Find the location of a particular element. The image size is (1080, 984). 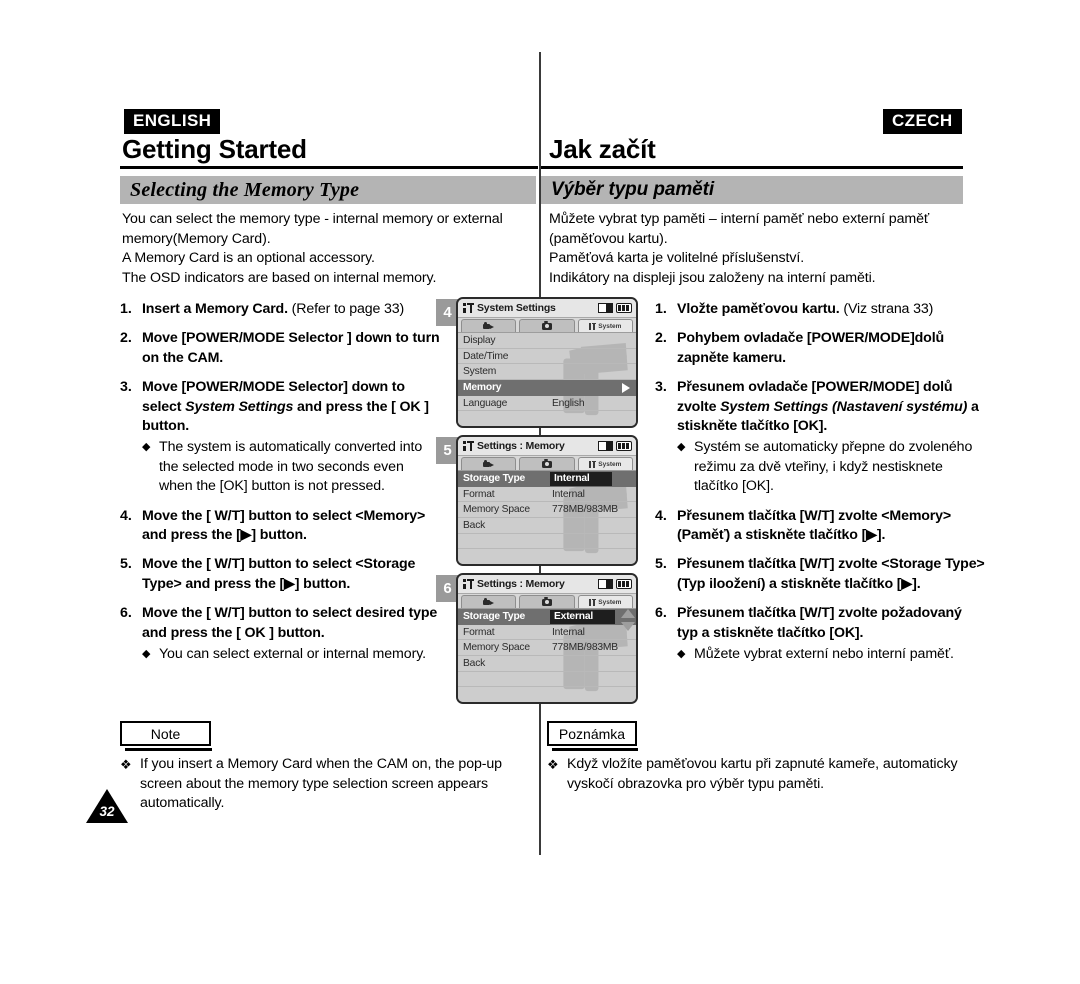

step-body: Insert a Memory Card. (Refer to page 33) is located at coordinates (291, 309).